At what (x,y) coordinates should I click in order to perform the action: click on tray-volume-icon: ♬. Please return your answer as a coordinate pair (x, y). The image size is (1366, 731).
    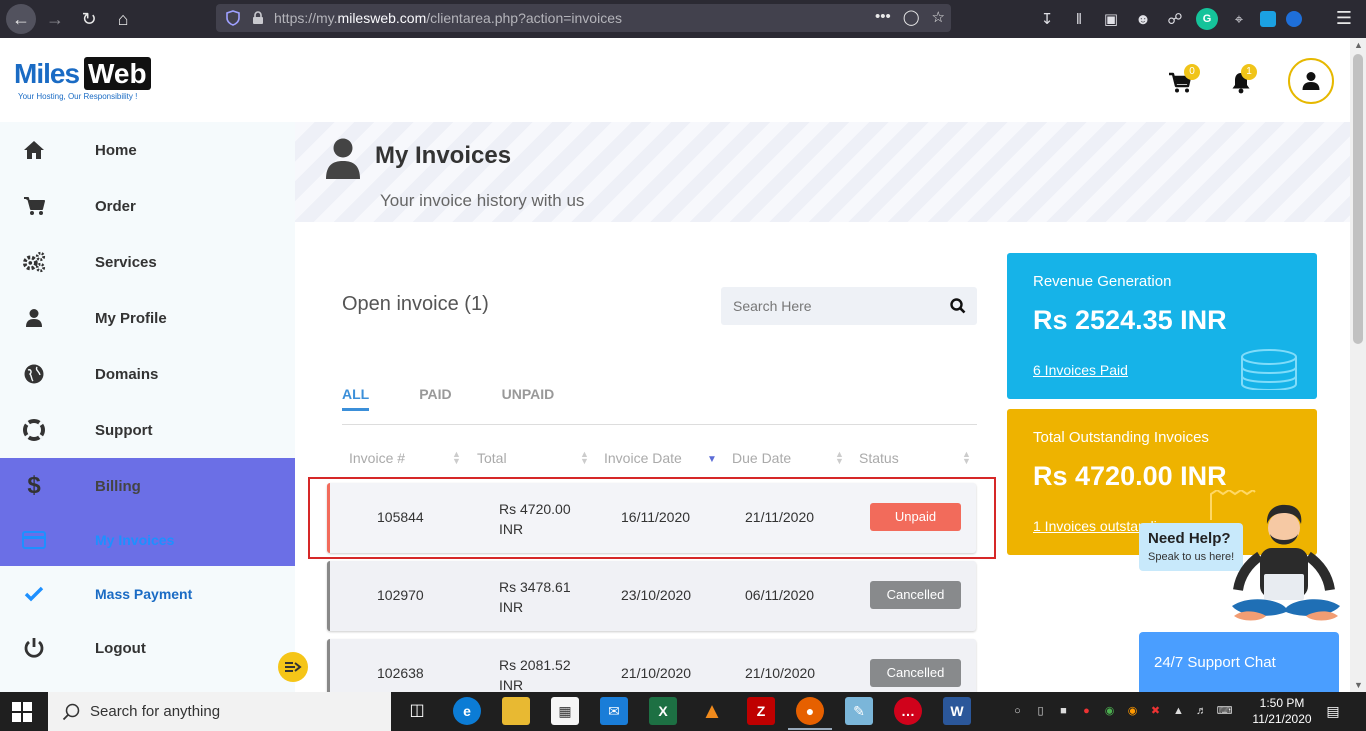
    Looking at the image, I should click on (1201, 710).